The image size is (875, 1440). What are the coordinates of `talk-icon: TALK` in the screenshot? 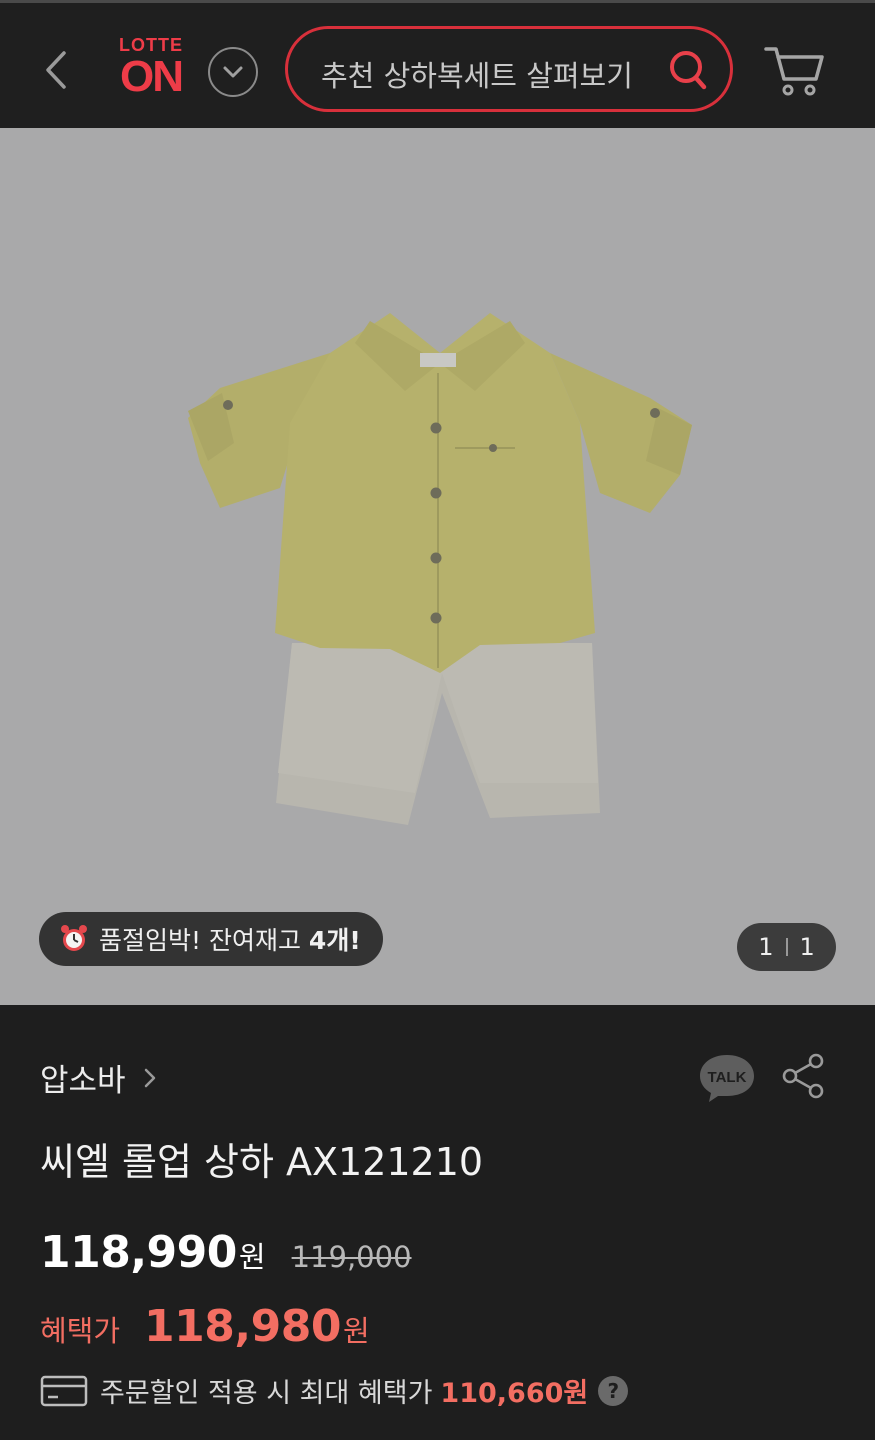 It's located at (727, 1077).